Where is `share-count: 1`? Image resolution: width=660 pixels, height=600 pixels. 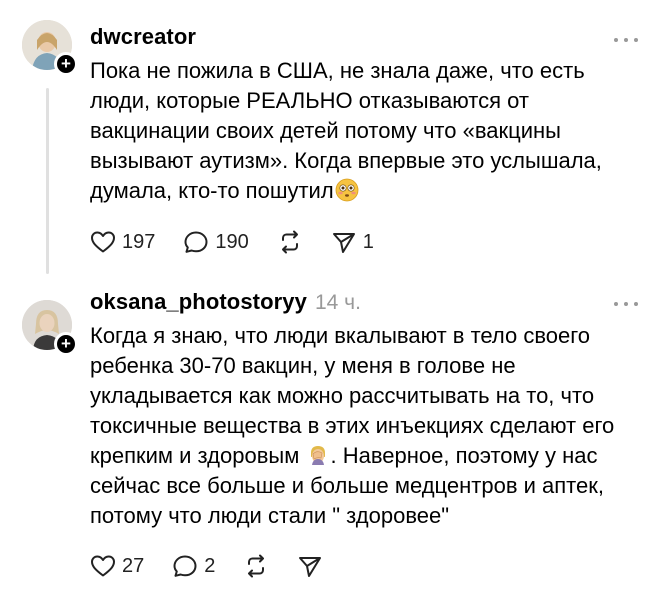
share-count: 1 is located at coordinates (368, 241).